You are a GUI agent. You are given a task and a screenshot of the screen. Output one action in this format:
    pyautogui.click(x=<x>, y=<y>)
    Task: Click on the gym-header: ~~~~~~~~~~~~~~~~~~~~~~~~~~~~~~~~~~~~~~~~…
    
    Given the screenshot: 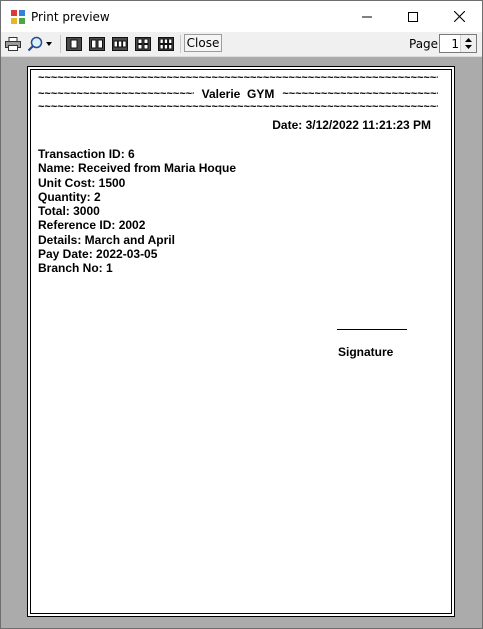 What is the action you would take?
    pyautogui.click(x=238, y=94)
    